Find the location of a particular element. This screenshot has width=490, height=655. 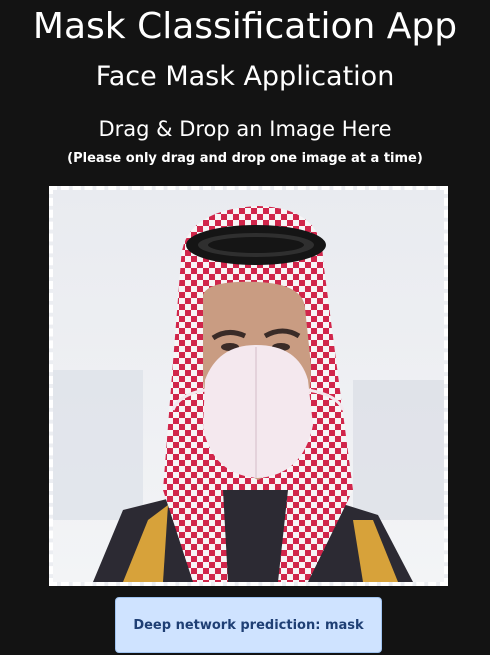

drop-instructions: Drag & Drop an Image Here is located at coordinates (245, 129).